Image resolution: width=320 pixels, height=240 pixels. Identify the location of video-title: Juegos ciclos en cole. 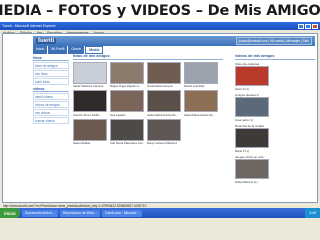
(275, 157).